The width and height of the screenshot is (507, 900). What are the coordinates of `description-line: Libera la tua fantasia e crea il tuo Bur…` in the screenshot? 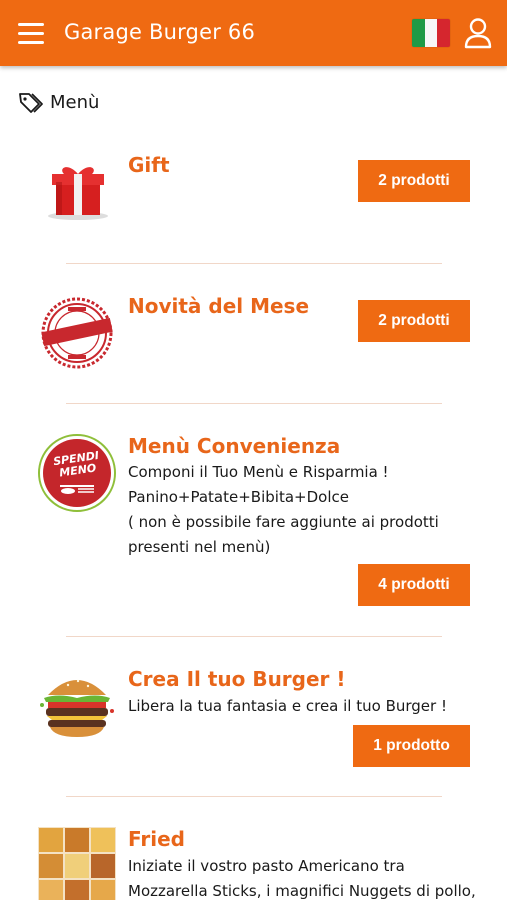 It's located at (287, 706).